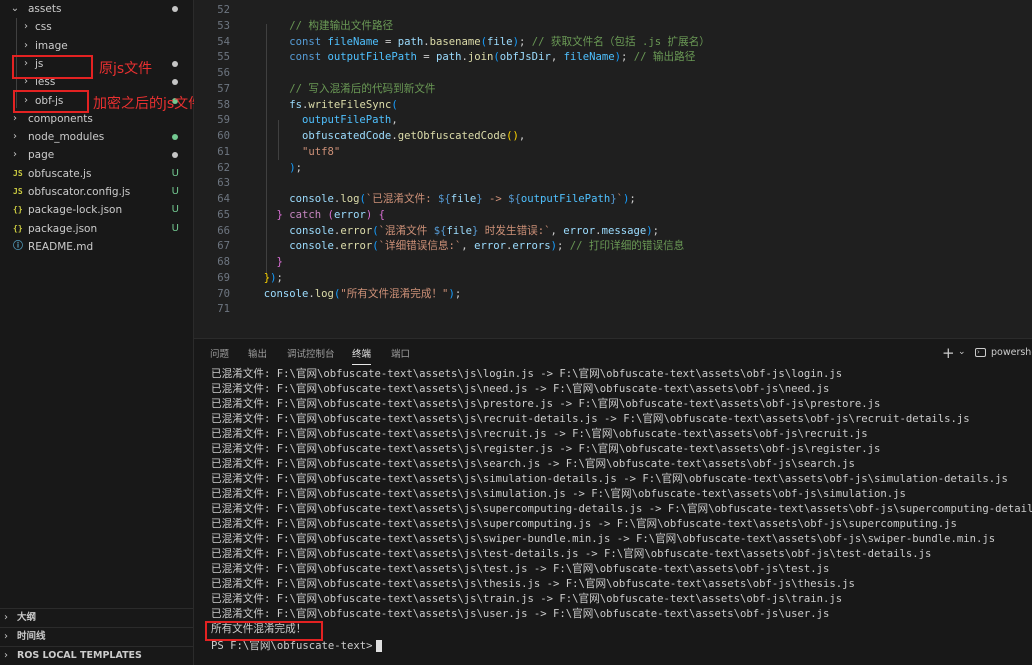 The image size is (1032, 665). What do you see at coordinates (1011, 352) in the screenshot?
I see `terminal-shell-label: powershell` at bounding box center [1011, 352].